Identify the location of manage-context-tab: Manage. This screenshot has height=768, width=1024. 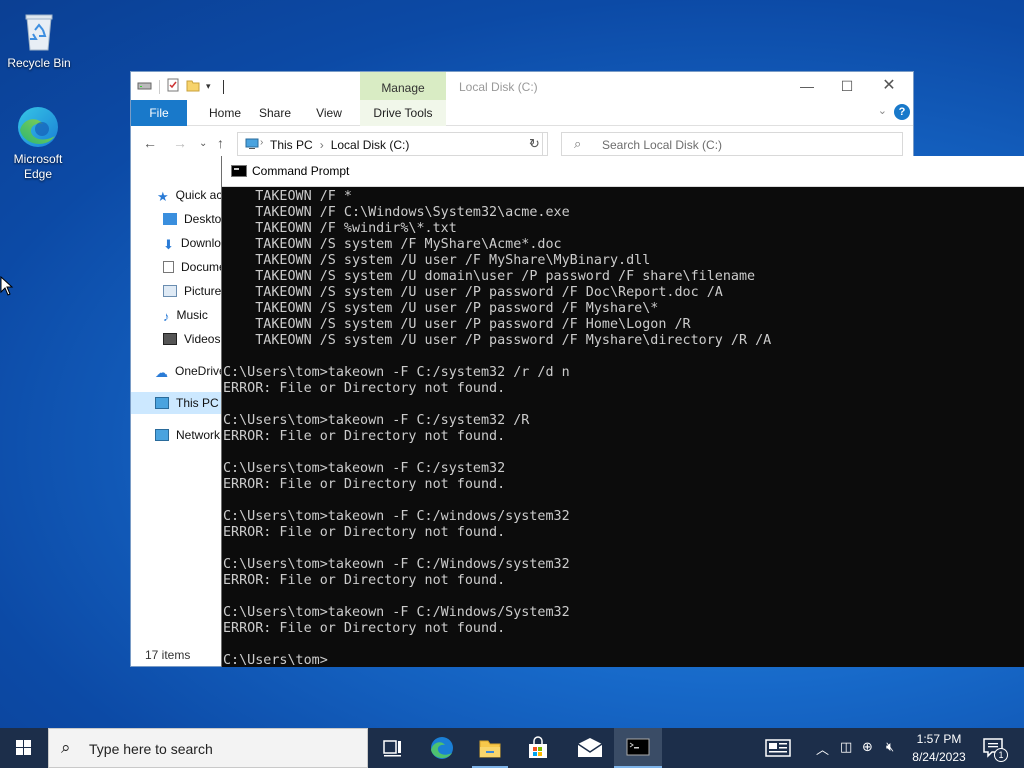
(403, 86).